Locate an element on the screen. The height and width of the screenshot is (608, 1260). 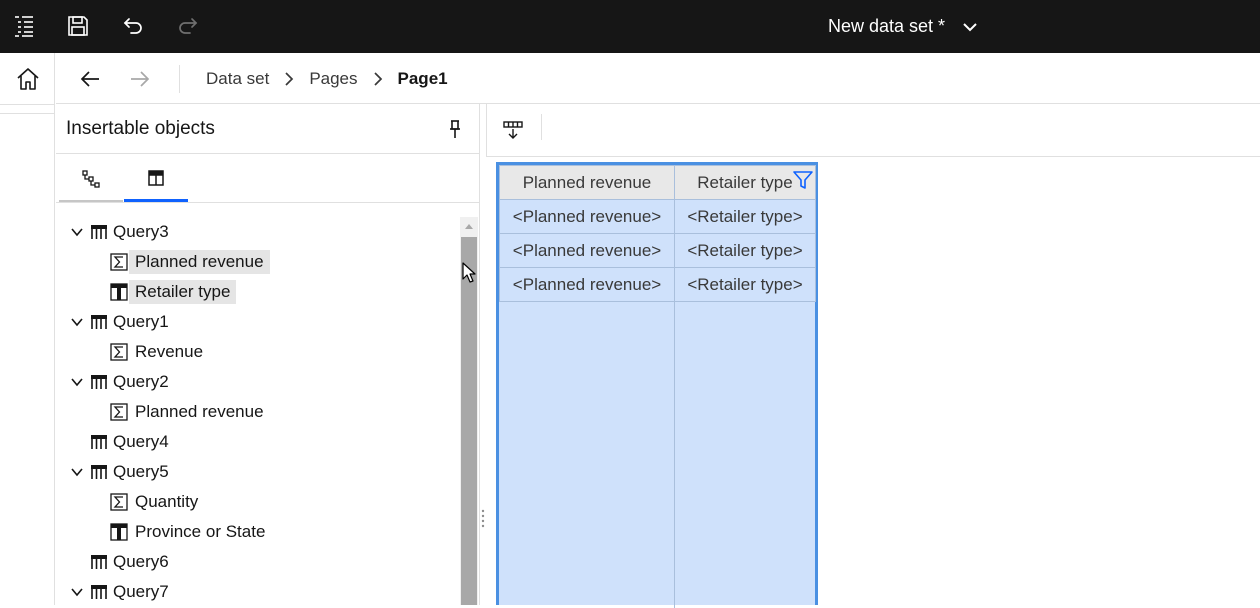
drag-handle-icon is located at coordinates (483, 518).